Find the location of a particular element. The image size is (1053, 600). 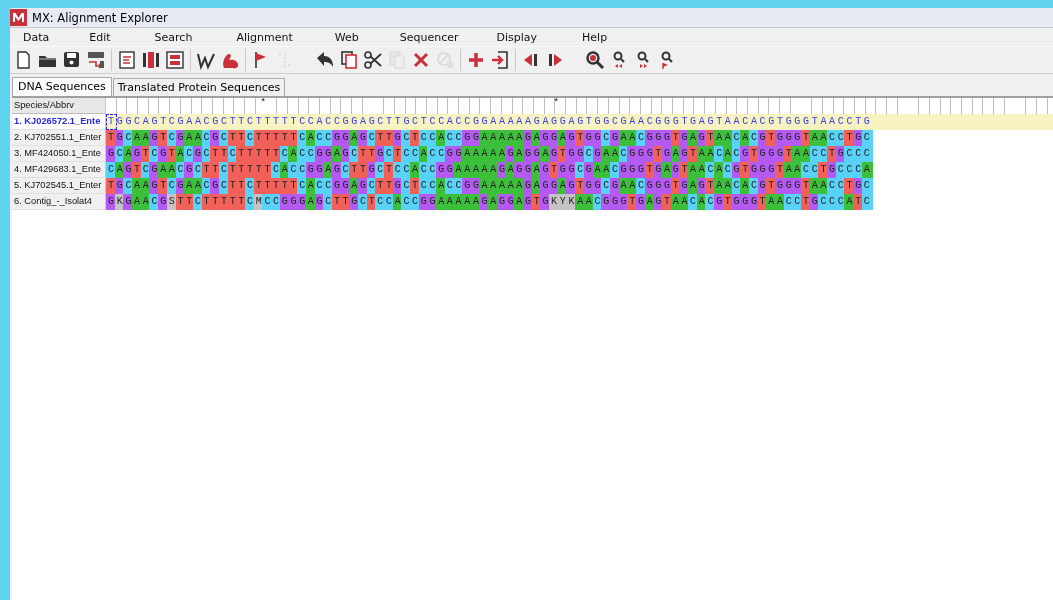

sequence-name: 1. KJ026572.1_Ente is located at coordinates (59, 122).